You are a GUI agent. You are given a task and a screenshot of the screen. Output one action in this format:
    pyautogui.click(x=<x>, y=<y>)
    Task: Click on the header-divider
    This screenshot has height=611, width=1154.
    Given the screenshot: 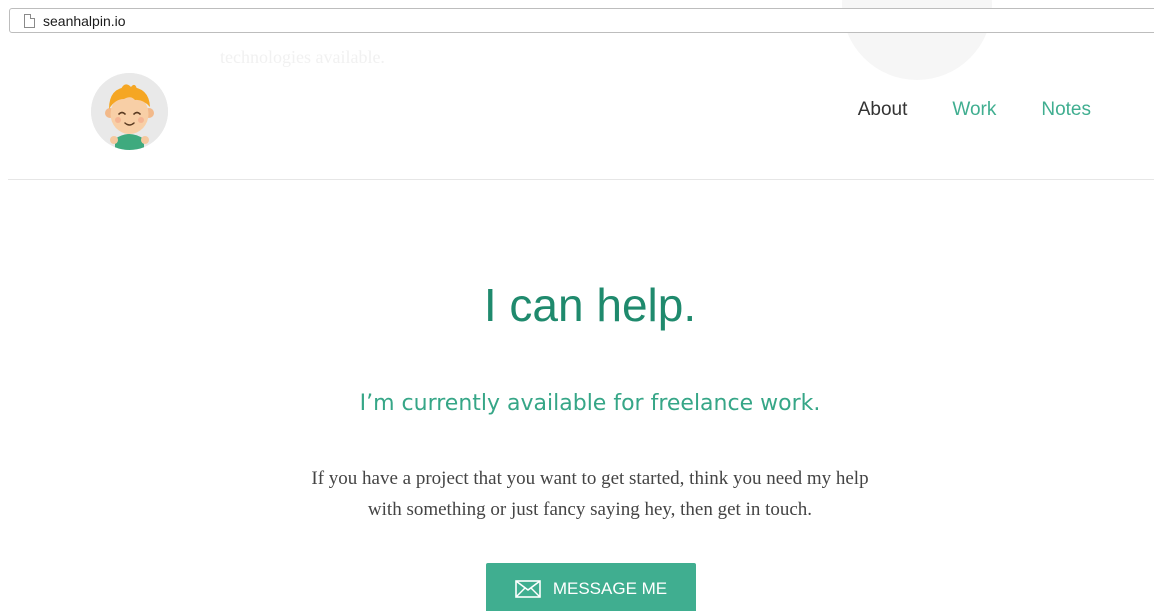 What is the action you would take?
    pyautogui.click(x=581, y=179)
    